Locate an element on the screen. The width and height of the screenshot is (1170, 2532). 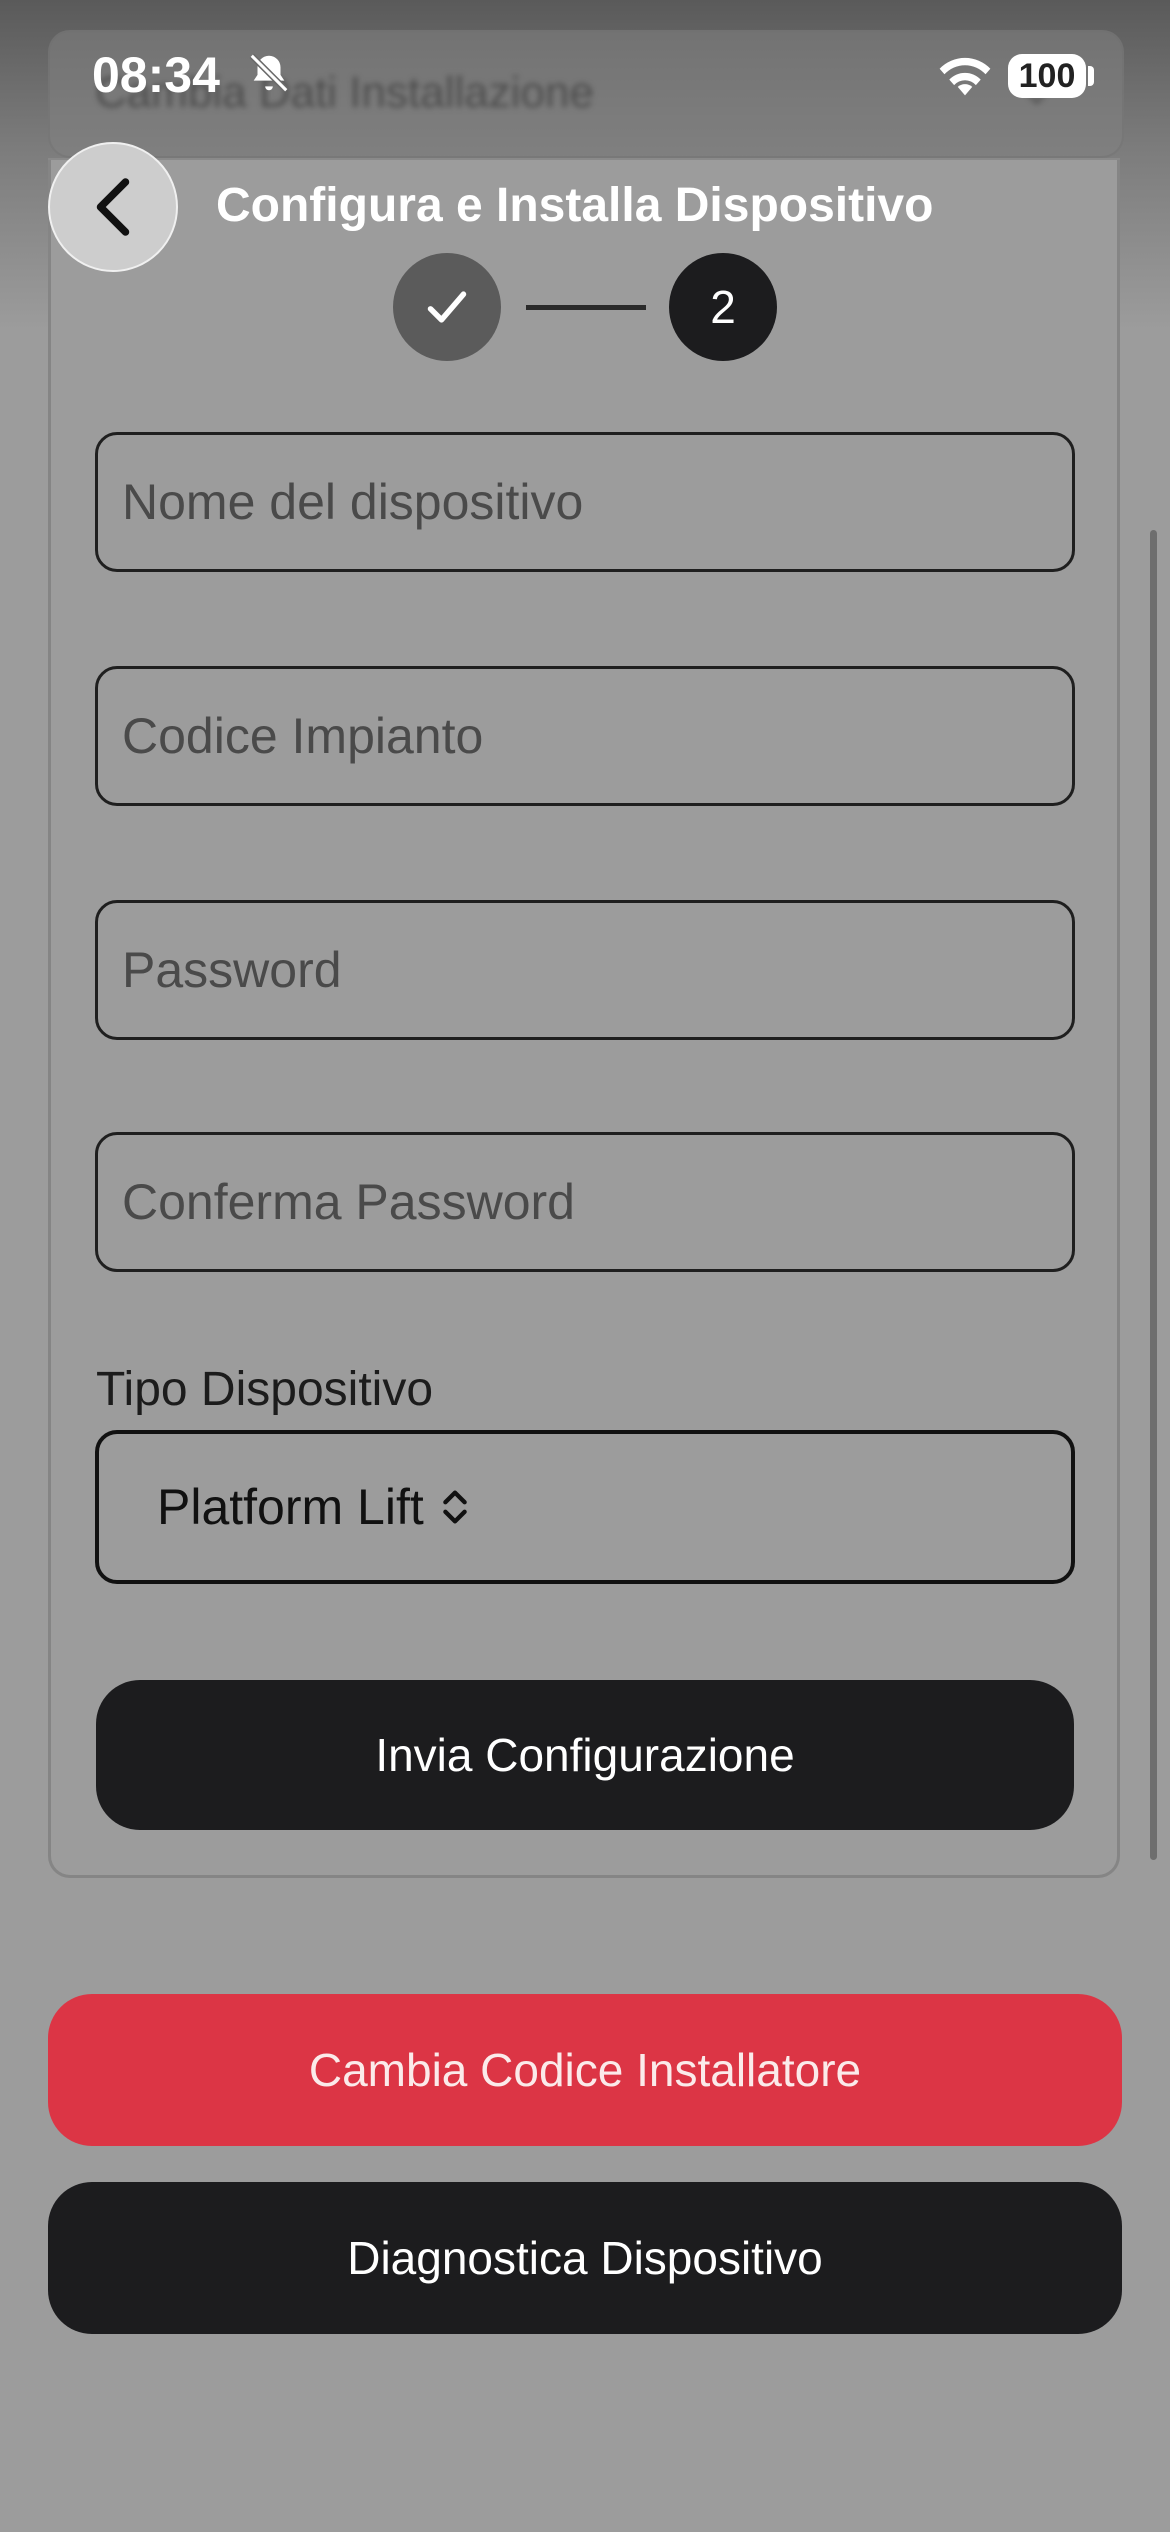
back-button is located at coordinates (113, 207).